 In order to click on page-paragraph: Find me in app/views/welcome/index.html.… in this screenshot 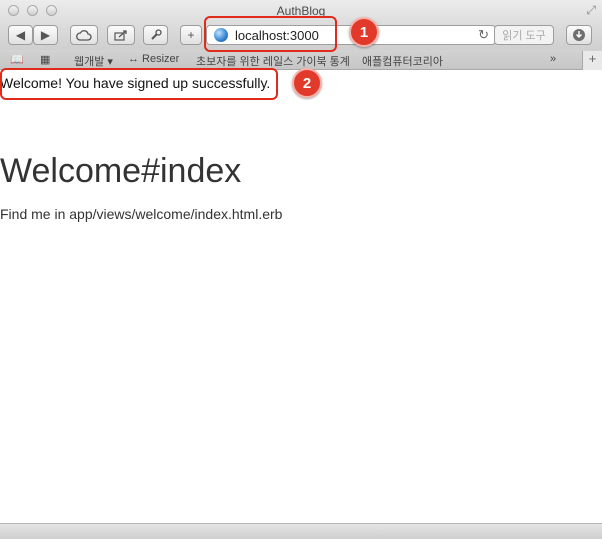, I will do `click(141, 214)`.